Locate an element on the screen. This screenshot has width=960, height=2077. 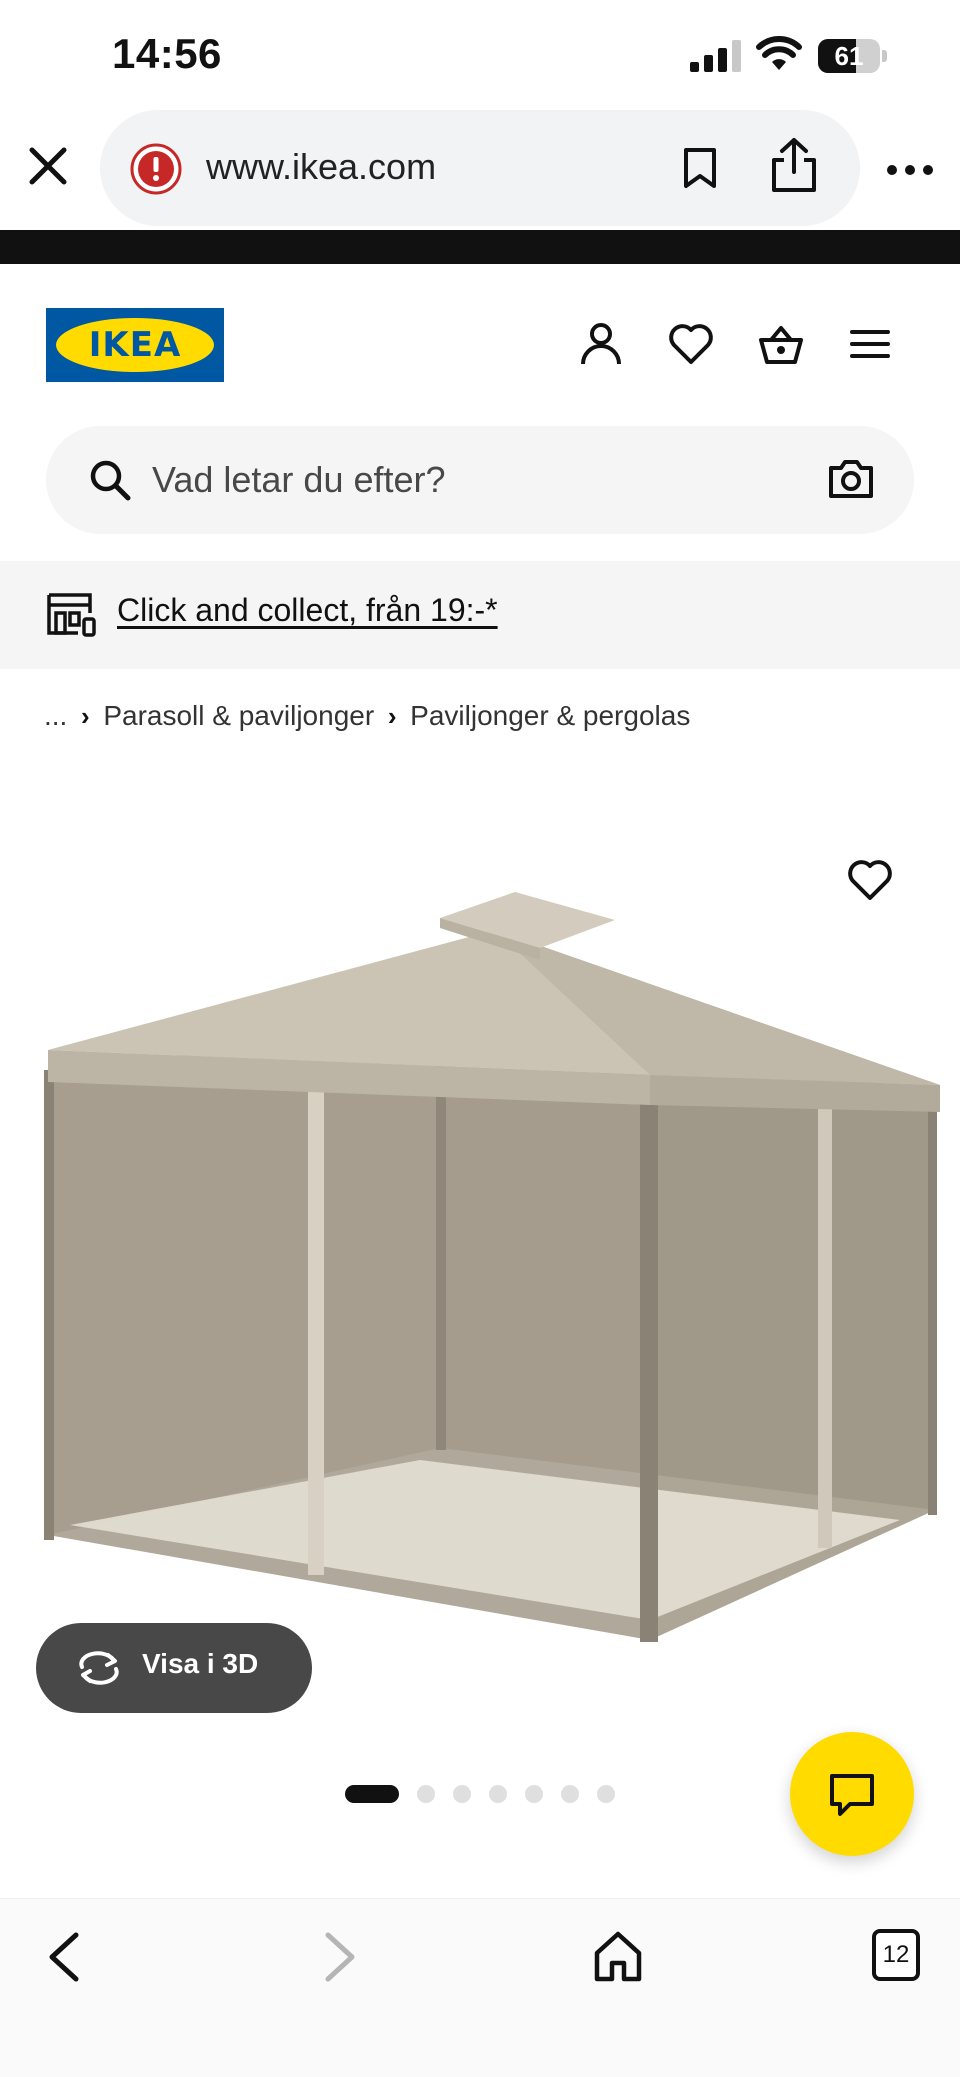
chat-button is located at coordinates (852, 1794).